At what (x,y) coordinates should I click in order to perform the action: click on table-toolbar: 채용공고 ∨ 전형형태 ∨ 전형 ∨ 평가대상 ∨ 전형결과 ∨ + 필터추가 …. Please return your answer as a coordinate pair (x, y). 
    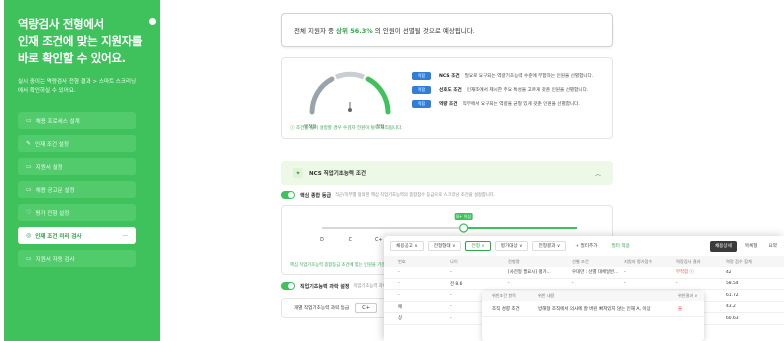
    Looking at the image, I should click on (584, 246).